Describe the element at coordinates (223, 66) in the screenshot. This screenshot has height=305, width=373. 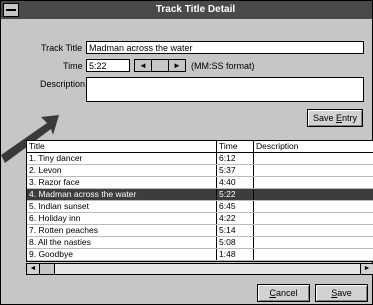
I see `time-format-hint: (MM:SS format)` at that location.